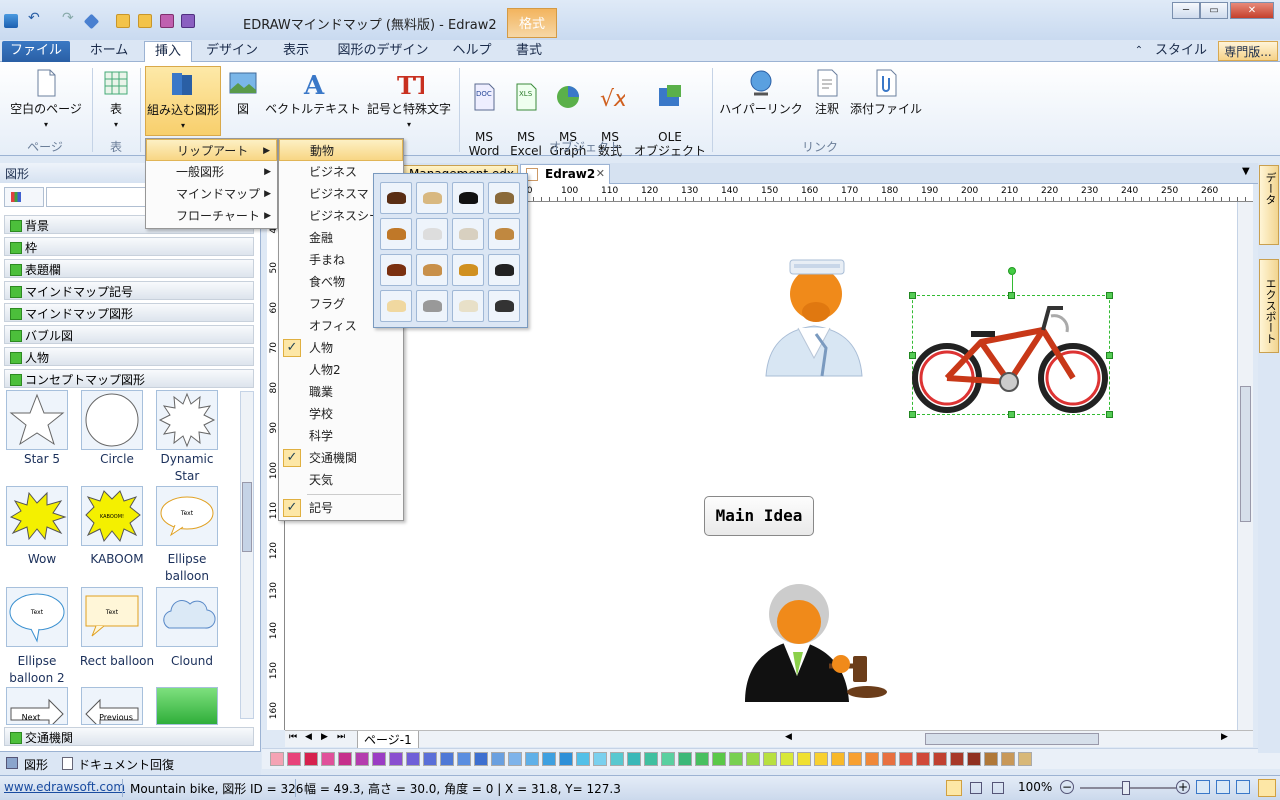 The width and height of the screenshot is (1280, 800). Describe the element at coordinates (247, 517) in the screenshot. I see `scroll-thumb` at that location.